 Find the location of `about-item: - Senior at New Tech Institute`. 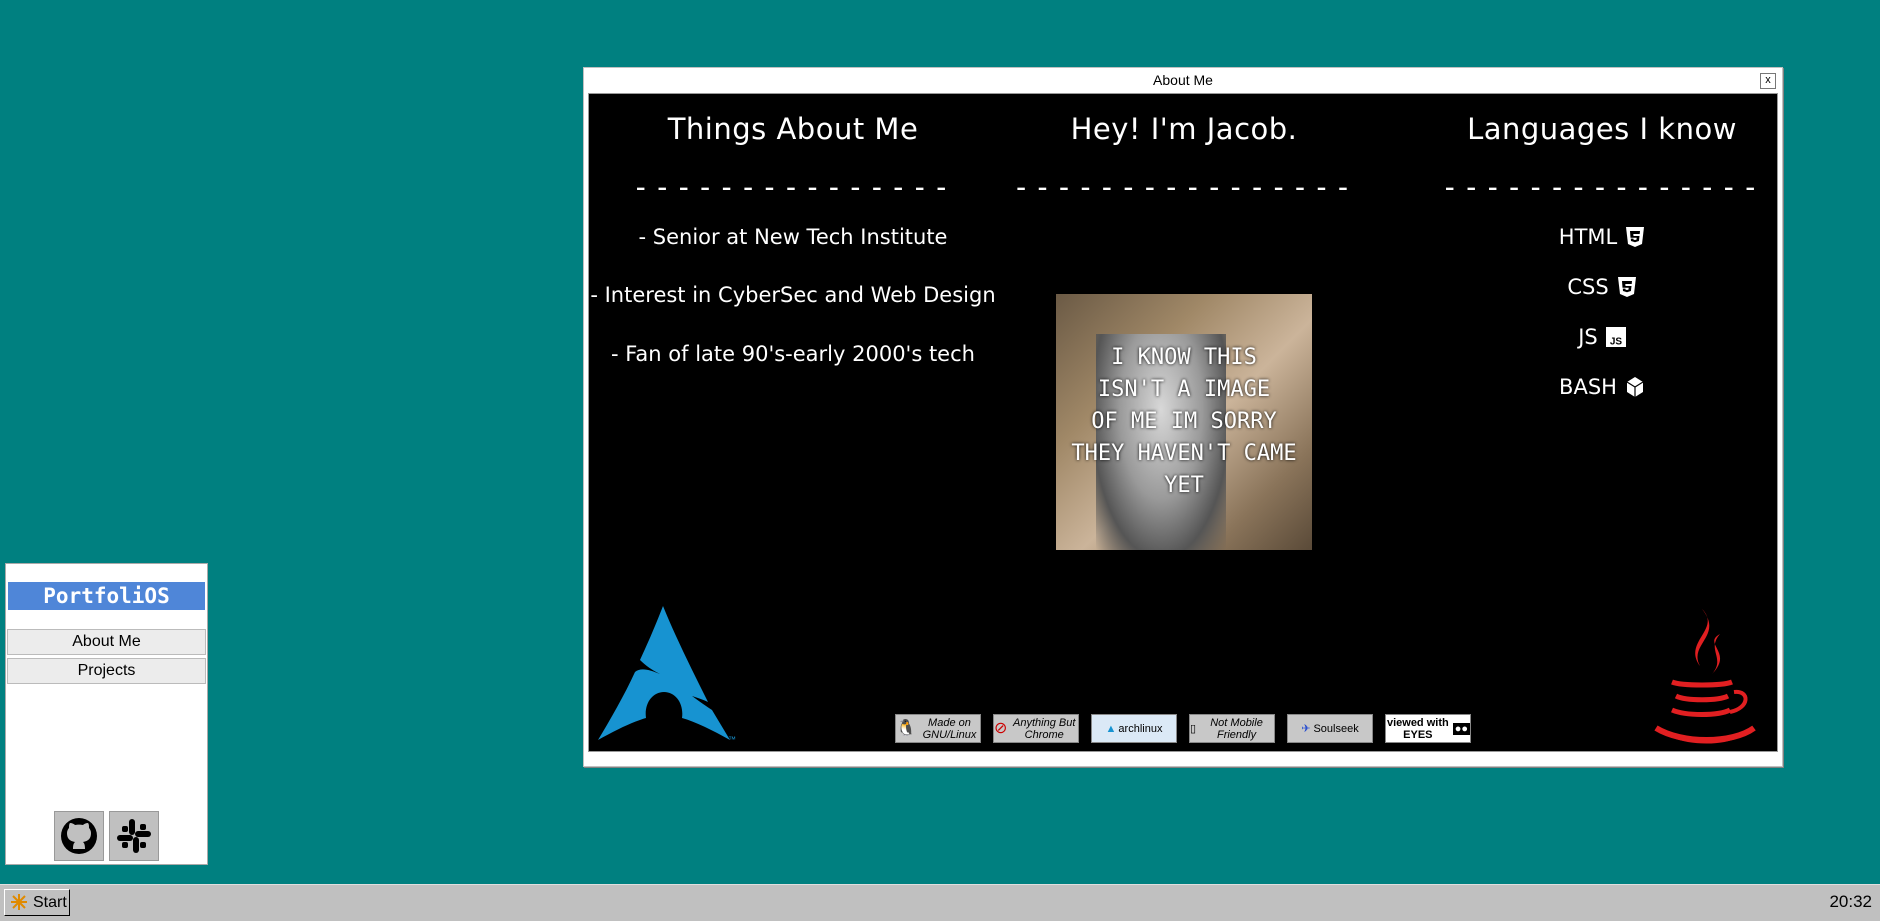

about-item: - Senior at New Tech Institute is located at coordinates (793, 237).